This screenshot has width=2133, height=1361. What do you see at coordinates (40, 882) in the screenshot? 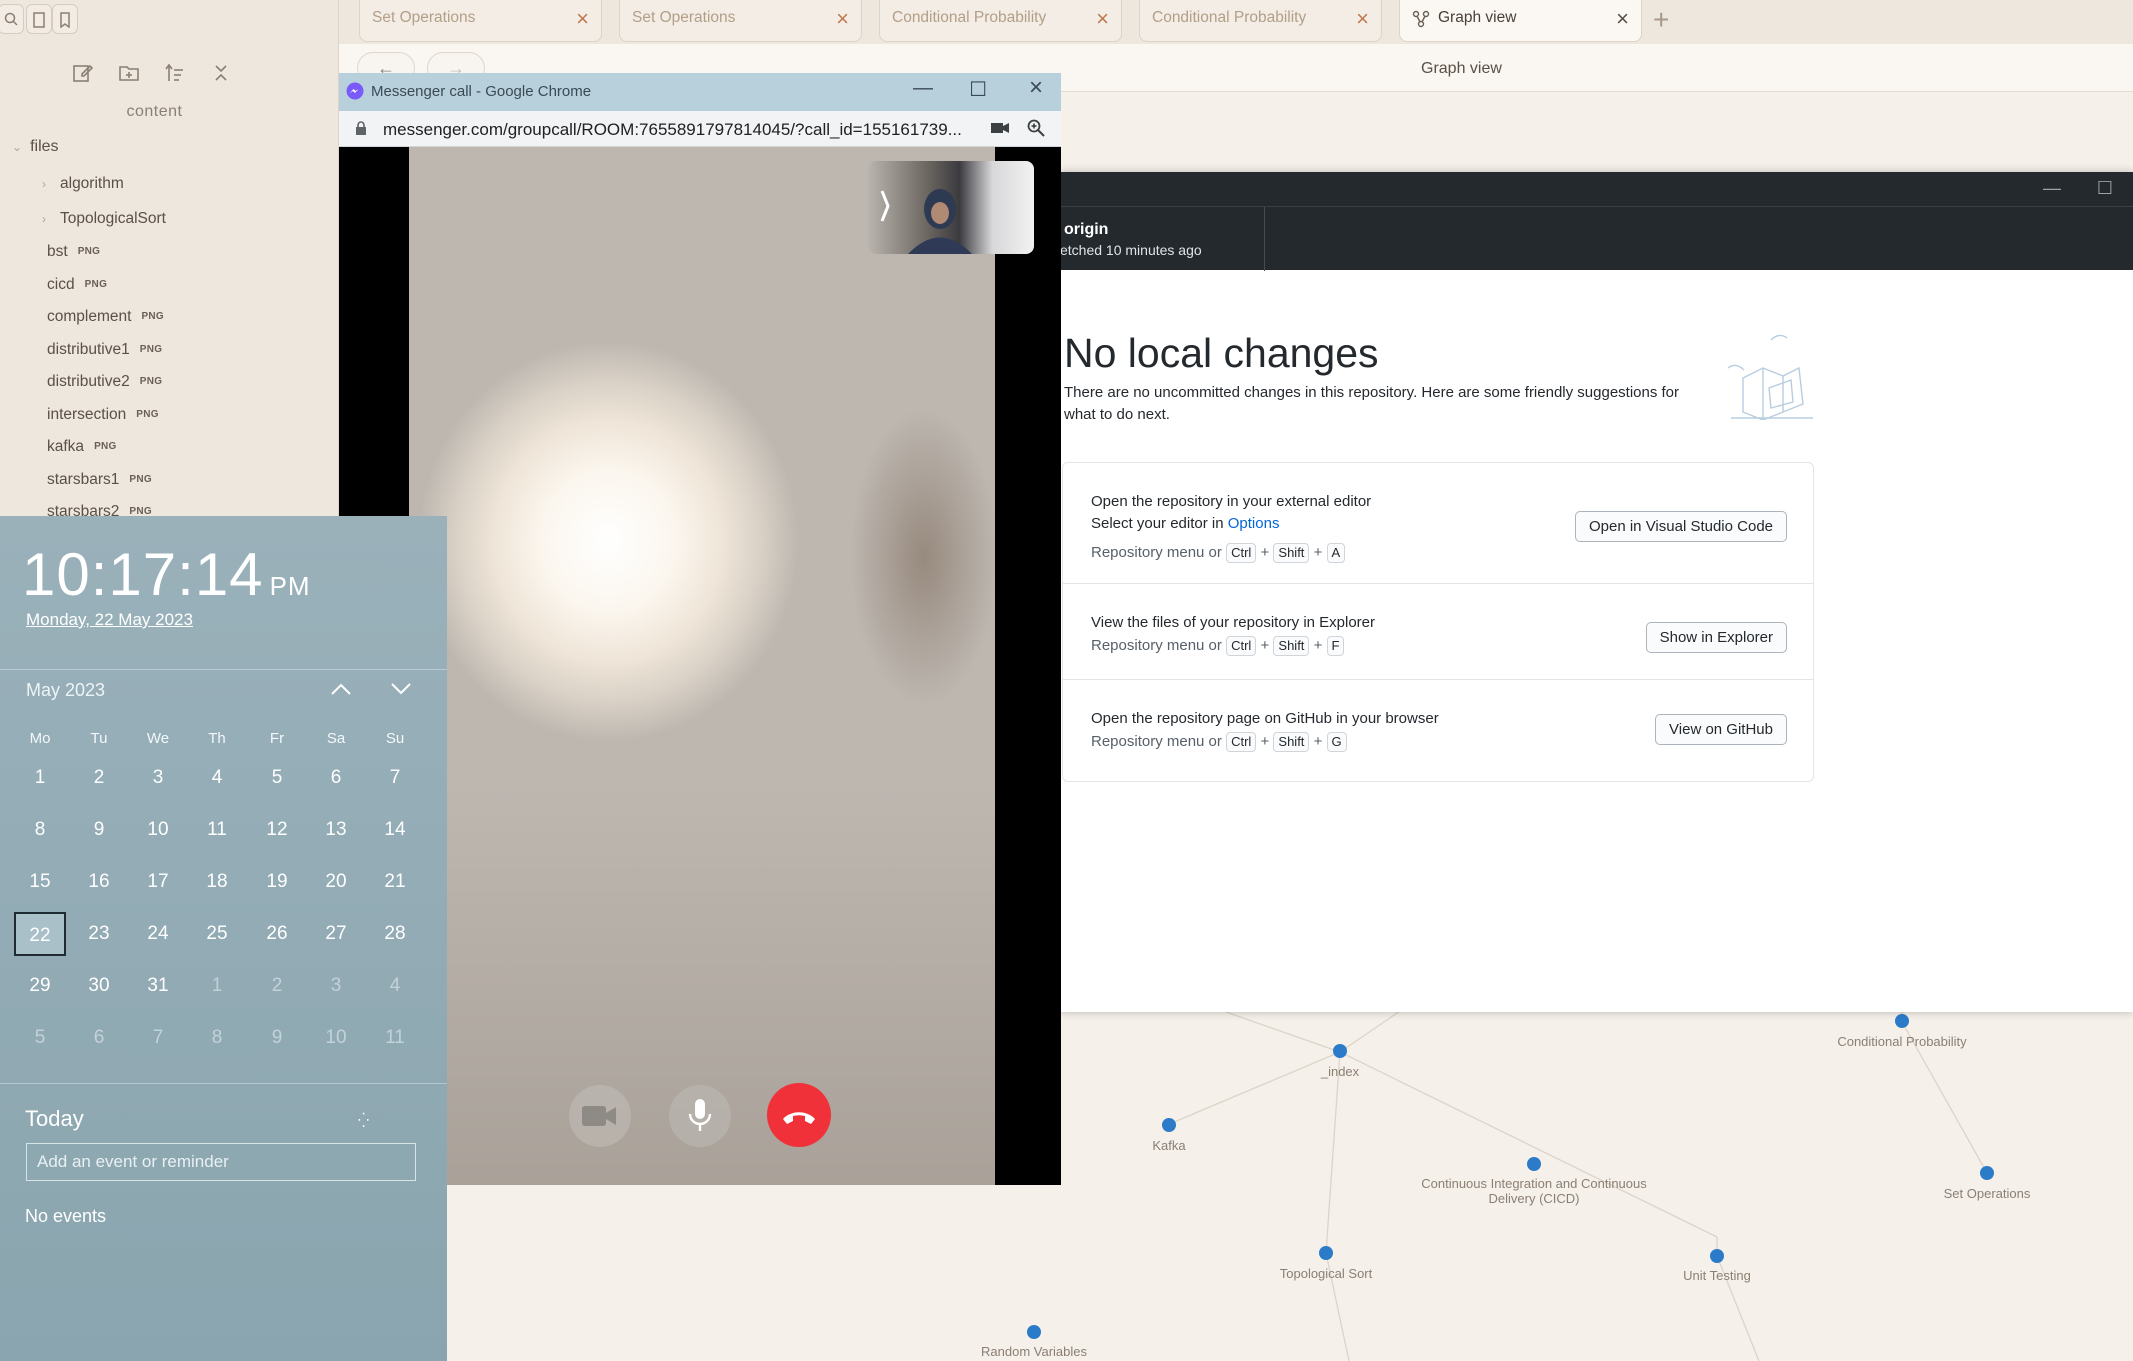
I see `calendar-day: 15` at bounding box center [40, 882].